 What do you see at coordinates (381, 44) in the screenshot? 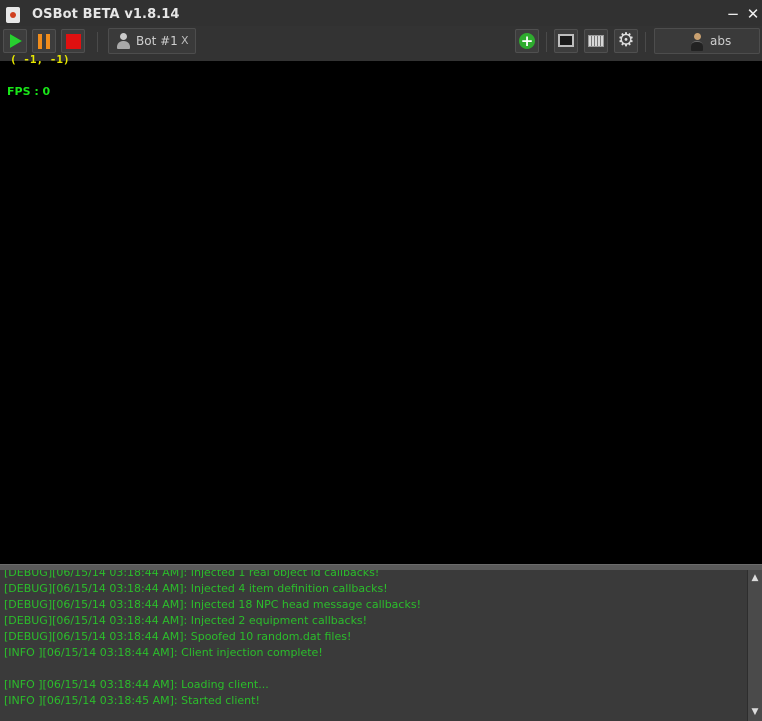
I see `toolbar: Bot #1 X + ⚙ abs` at bounding box center [381, 44].